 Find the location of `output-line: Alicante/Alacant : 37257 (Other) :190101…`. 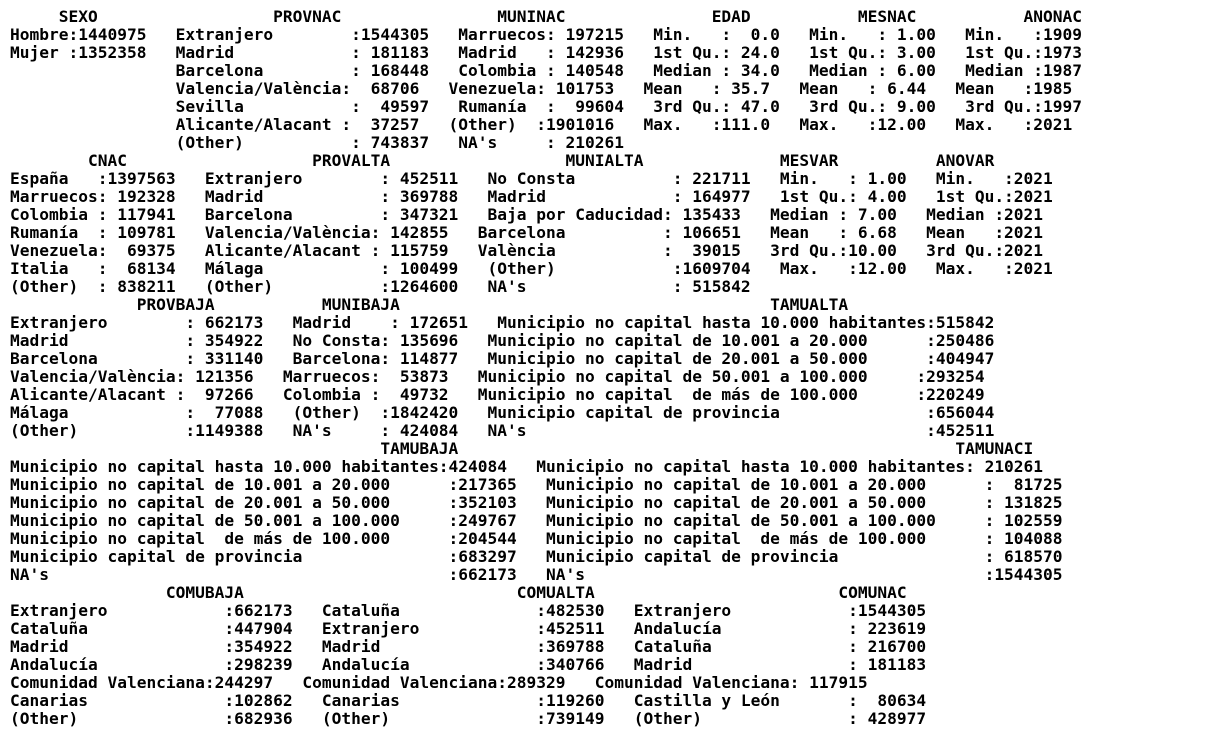

output-line: Alicante/Alacant : 37257 (Other) :190101… is located at coordinates (541, 124).